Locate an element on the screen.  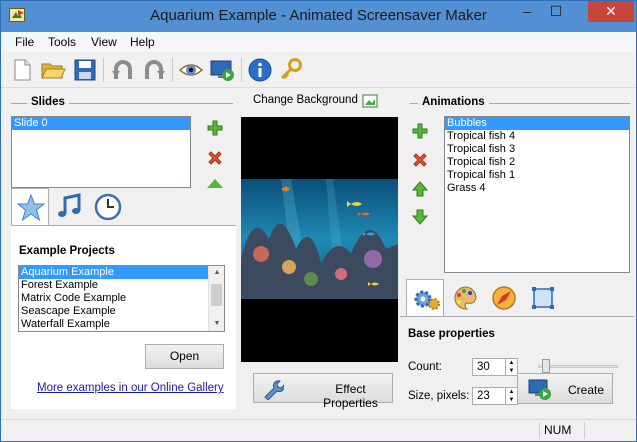
count-slider-thumb is located at coordinates (546, 366).